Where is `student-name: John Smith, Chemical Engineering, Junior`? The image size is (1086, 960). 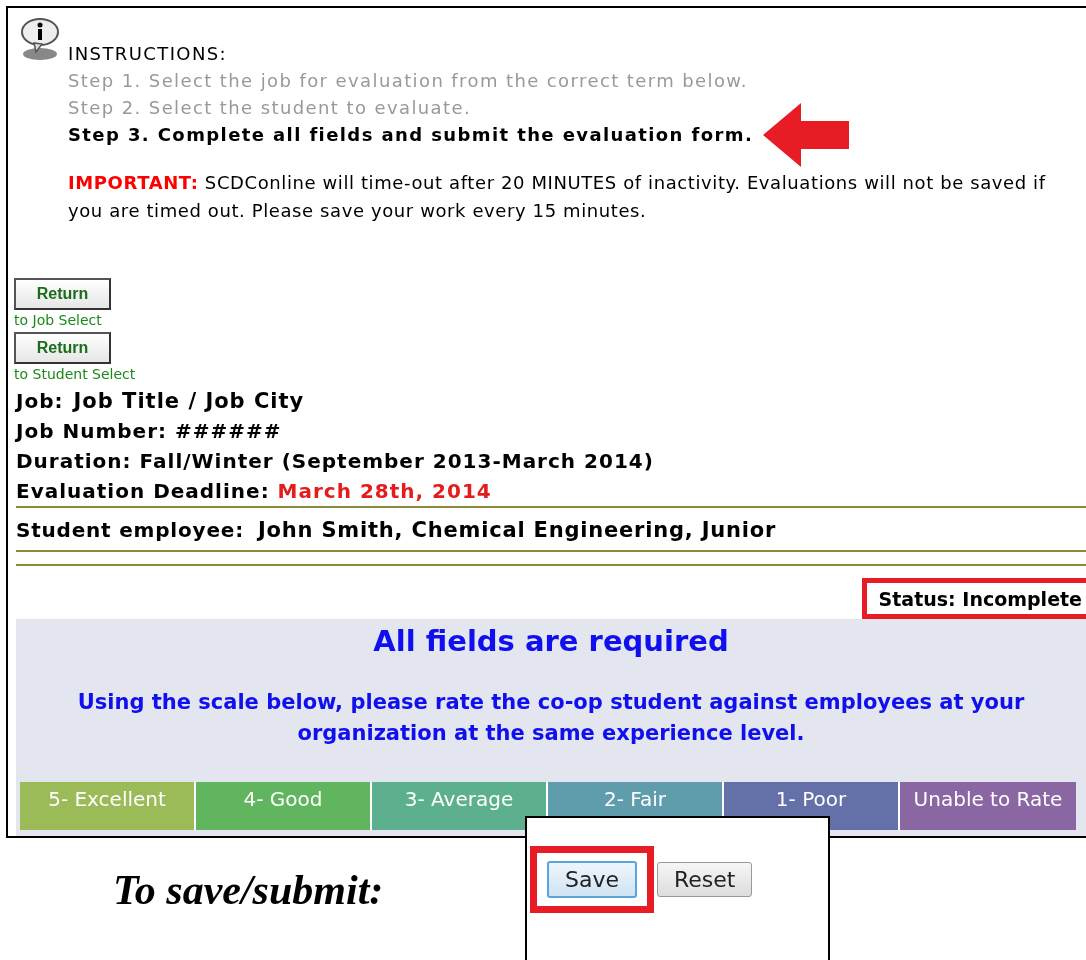 student-name: John Smith, Chemical Engineering, Junior is located at coordinates (517, 530).